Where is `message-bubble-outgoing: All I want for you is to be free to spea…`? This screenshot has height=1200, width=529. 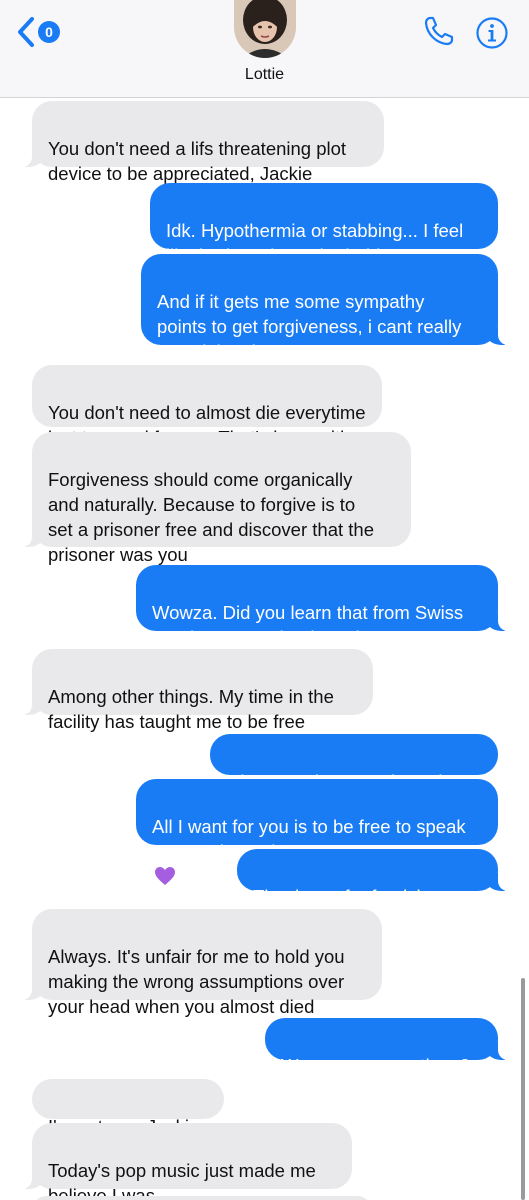 message-bubble-outgoing: All I want for you is to be free to spea… is located at coordinates (317, 832).